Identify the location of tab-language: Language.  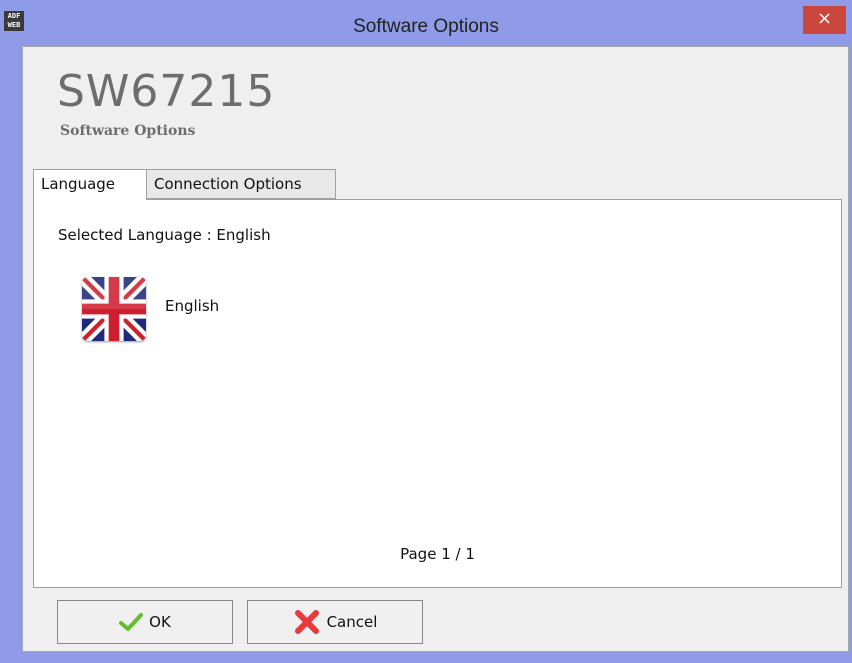
(90, 184).